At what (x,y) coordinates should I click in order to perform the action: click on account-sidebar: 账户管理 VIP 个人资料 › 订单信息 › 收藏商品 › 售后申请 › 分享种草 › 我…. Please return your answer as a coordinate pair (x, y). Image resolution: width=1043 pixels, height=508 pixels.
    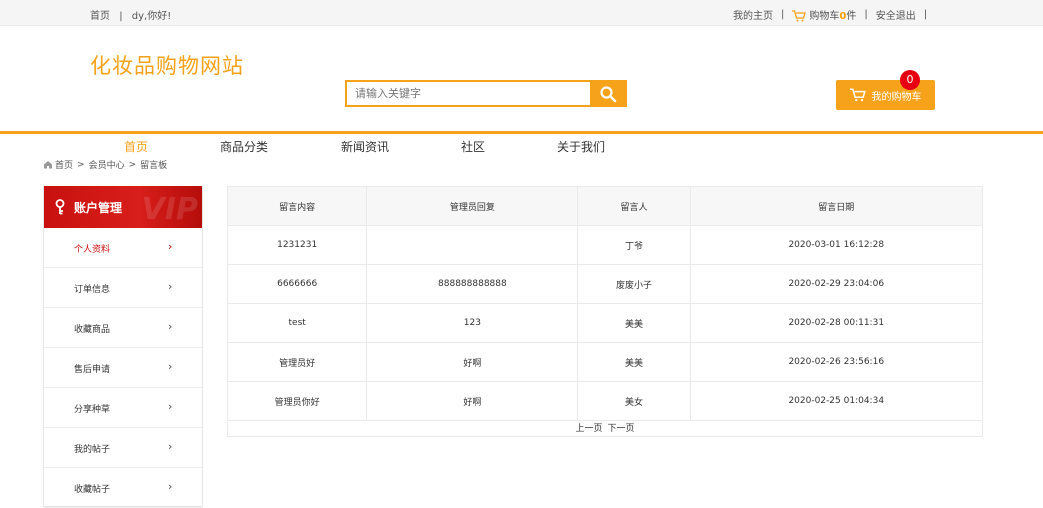
    Looking at the image, I should click on (123, 347).